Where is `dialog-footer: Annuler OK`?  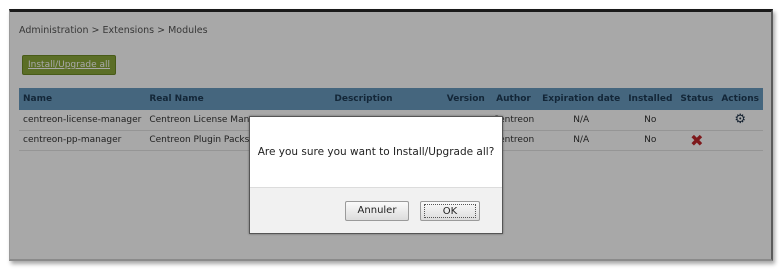
dialog-footer: Annuler OK is located at coordinates (376, 210).